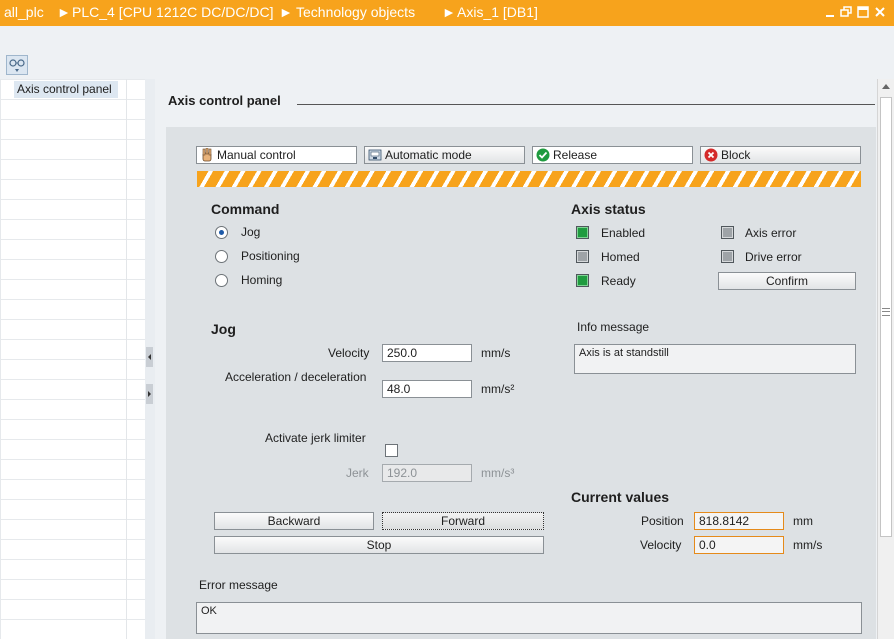 This screenshot has height=639, width=894. Describe the element at coordinates (496, 353) in the screenshot. I see `velocity-unit: mm/s` at that location.